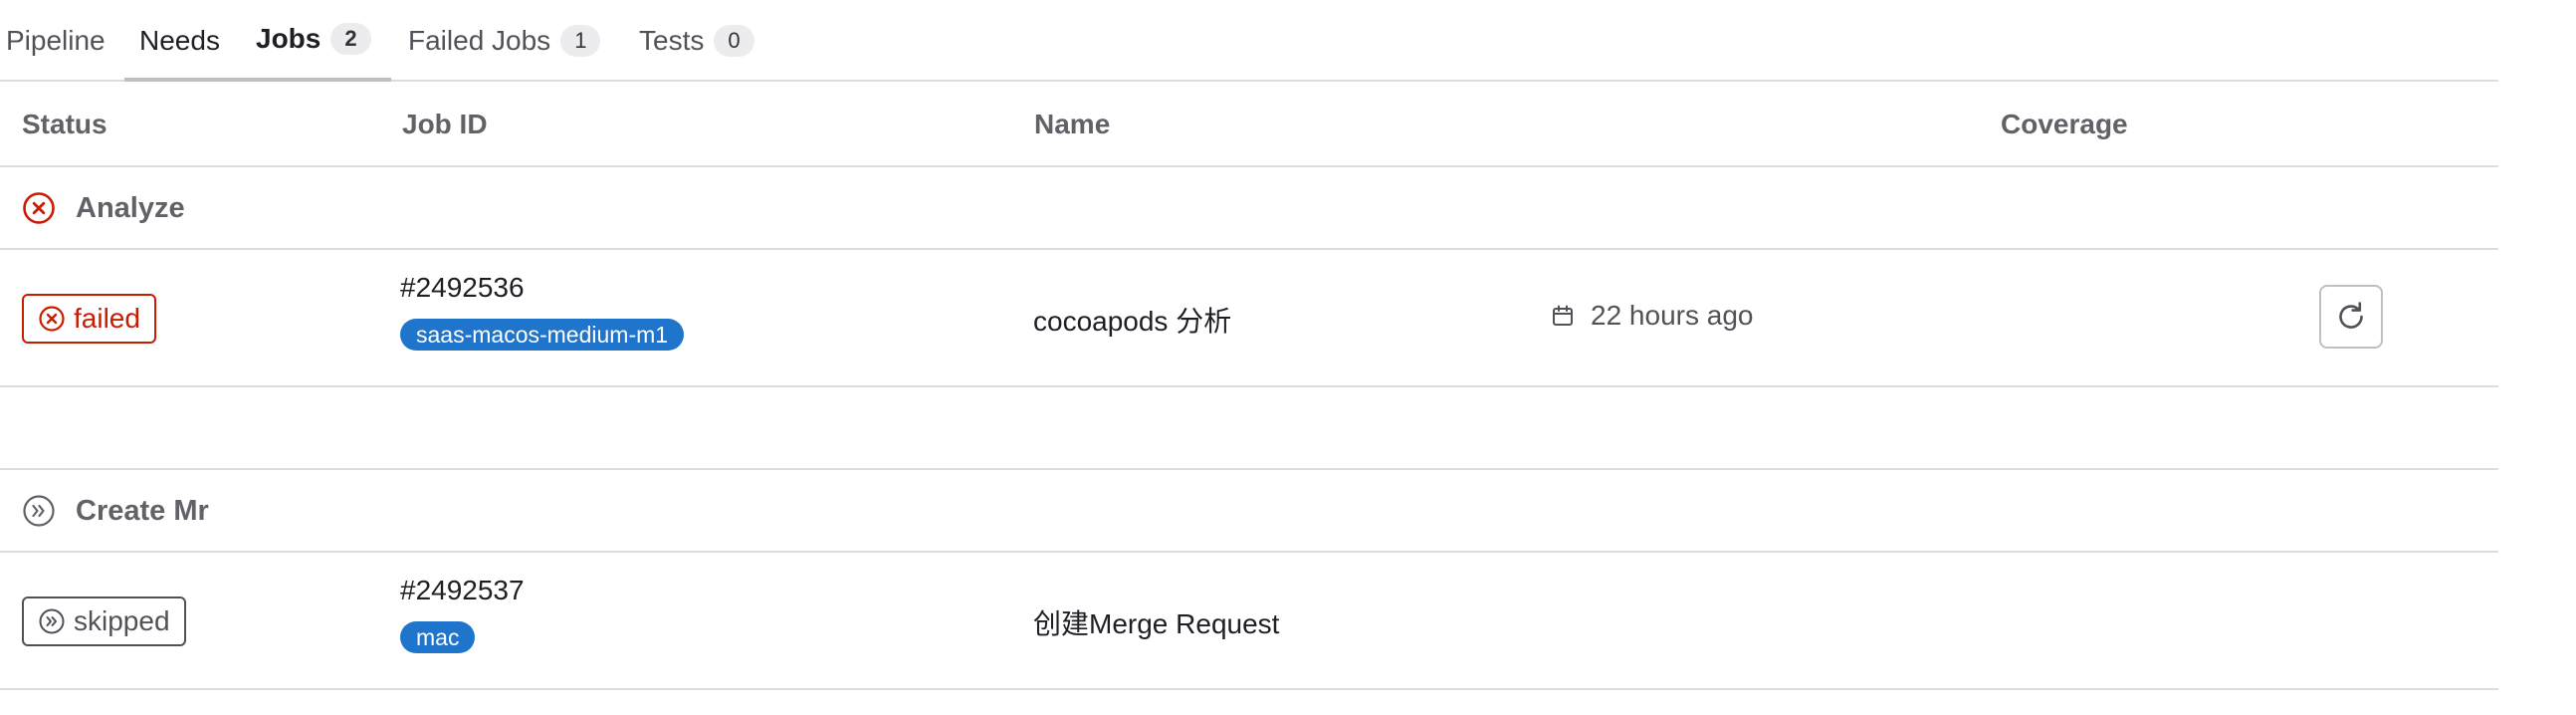  I want to click on tab-pipeline: Pipeline, so click(56, 41).